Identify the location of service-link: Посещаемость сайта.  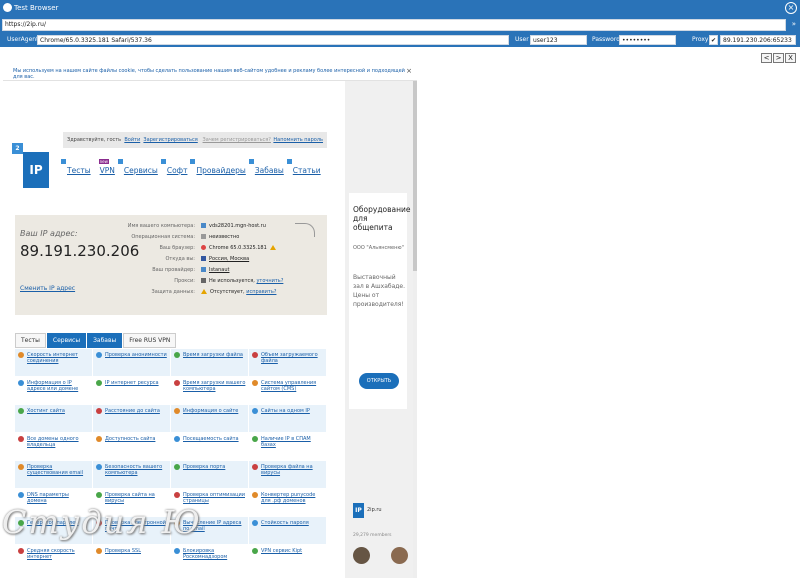
(210, 446).